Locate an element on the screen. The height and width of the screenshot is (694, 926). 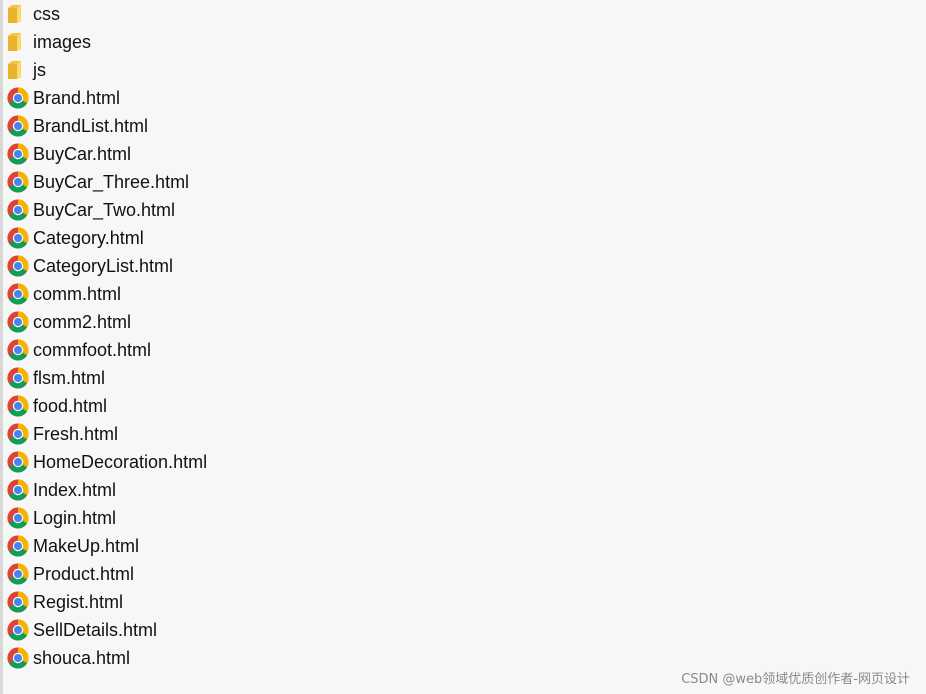
file-name: Regist.html is located at coordinates (78, 602).